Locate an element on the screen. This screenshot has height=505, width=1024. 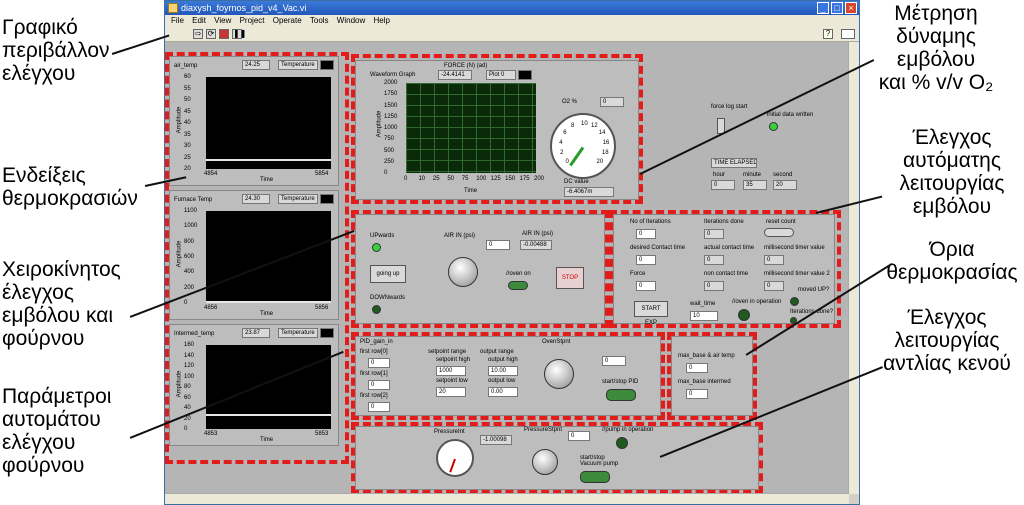
initial-data-label: initial data written is located at coordinates (790, 115).